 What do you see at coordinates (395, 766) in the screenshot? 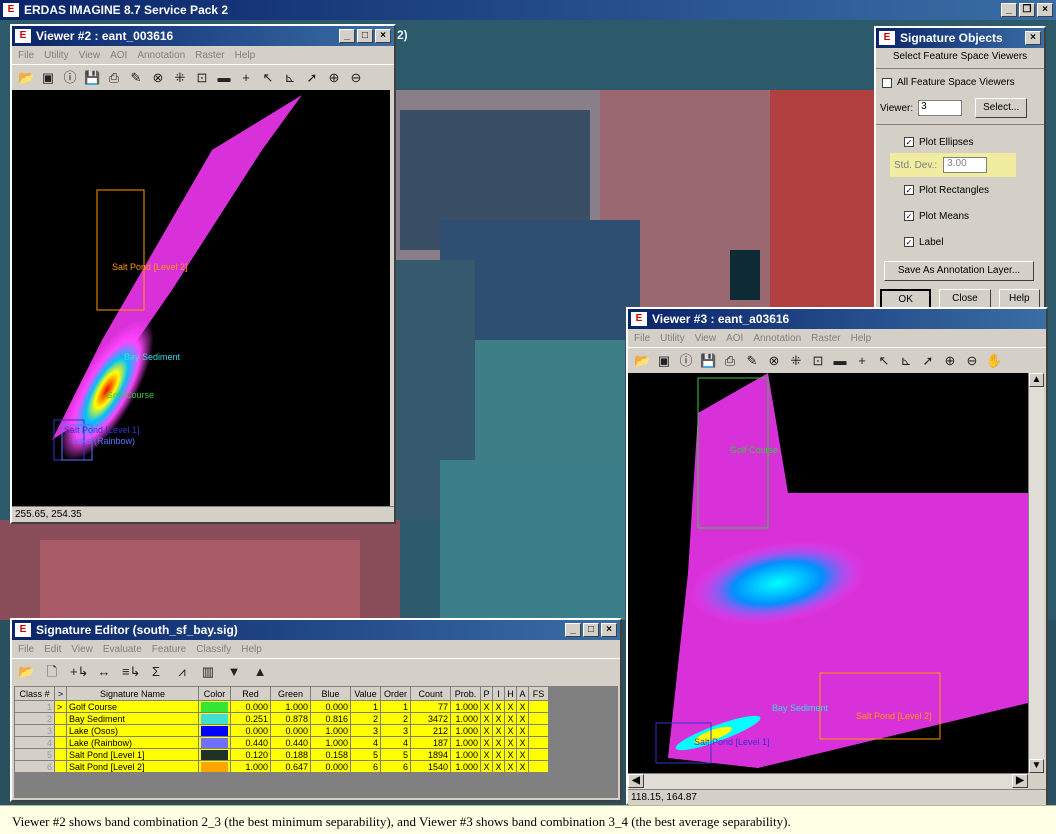
I see `order-cell: 6` at bounding box center [395, 766].